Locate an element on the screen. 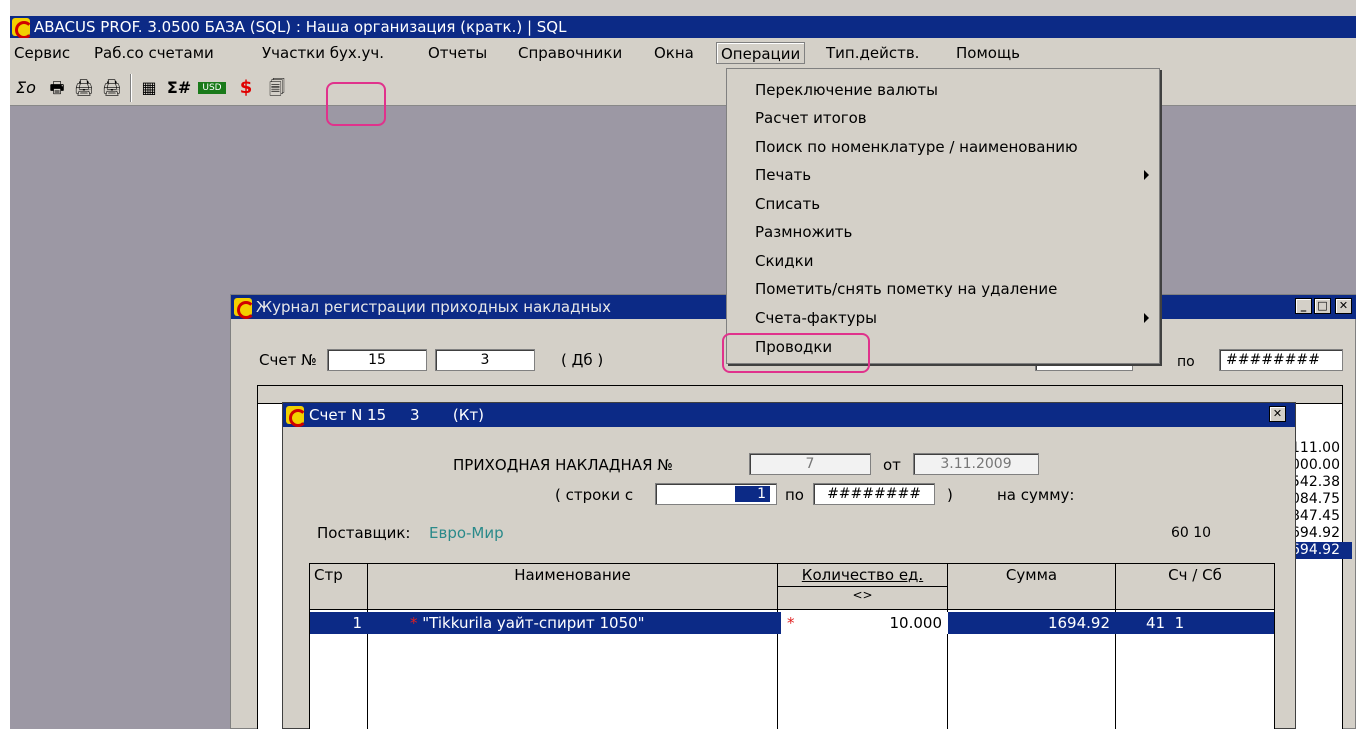  supplier-label: Поставщик: is located at coordinates (364, 533).